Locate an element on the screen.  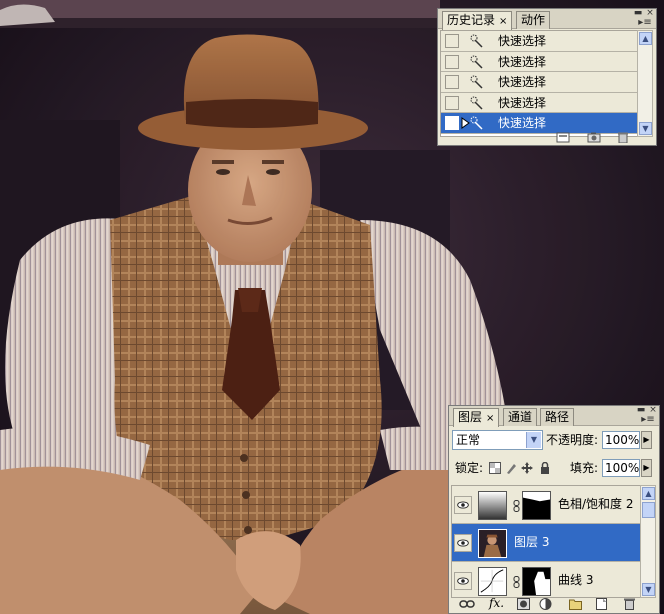
layer-row-curves: 曲线 3 is located at coordinates (547, 579).